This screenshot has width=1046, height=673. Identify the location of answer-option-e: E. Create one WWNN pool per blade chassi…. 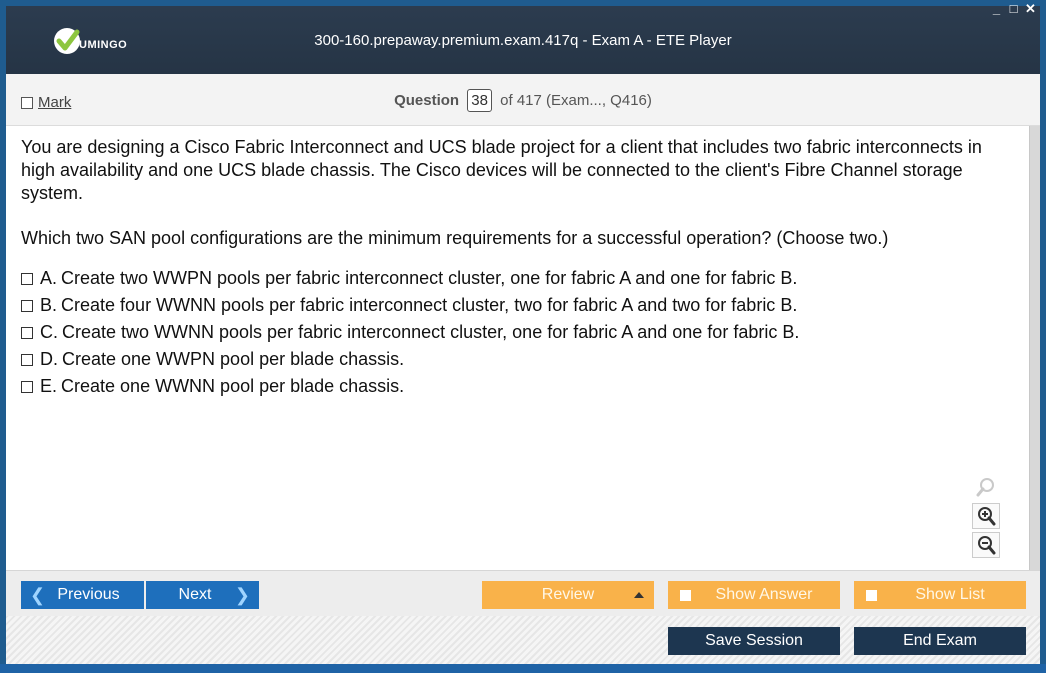
(410, 386).